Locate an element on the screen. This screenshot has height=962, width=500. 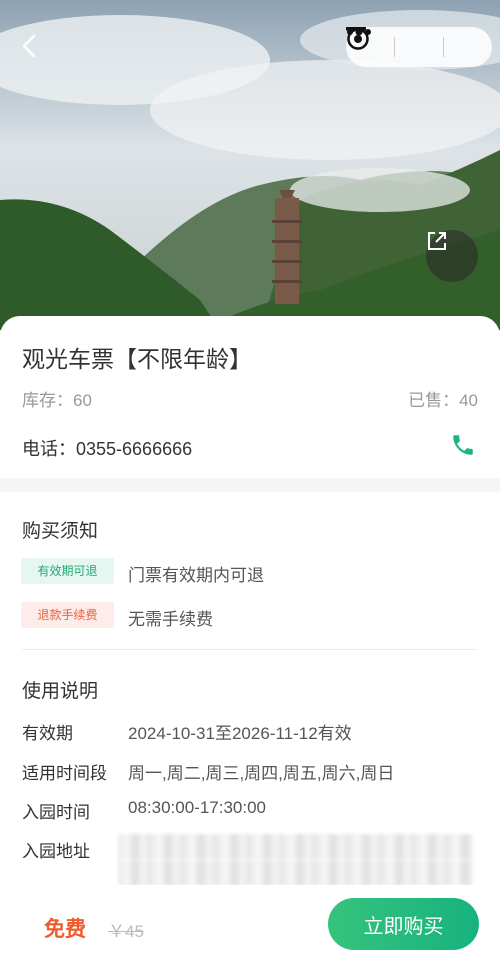
call-button is located at coordinates (463, 445).